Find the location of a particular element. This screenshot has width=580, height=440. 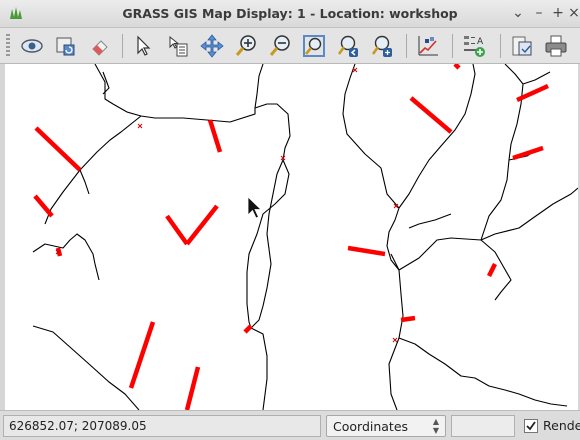

status-mode-select: Coordinates ▲ ▼ is located at coordinates (386, 426).